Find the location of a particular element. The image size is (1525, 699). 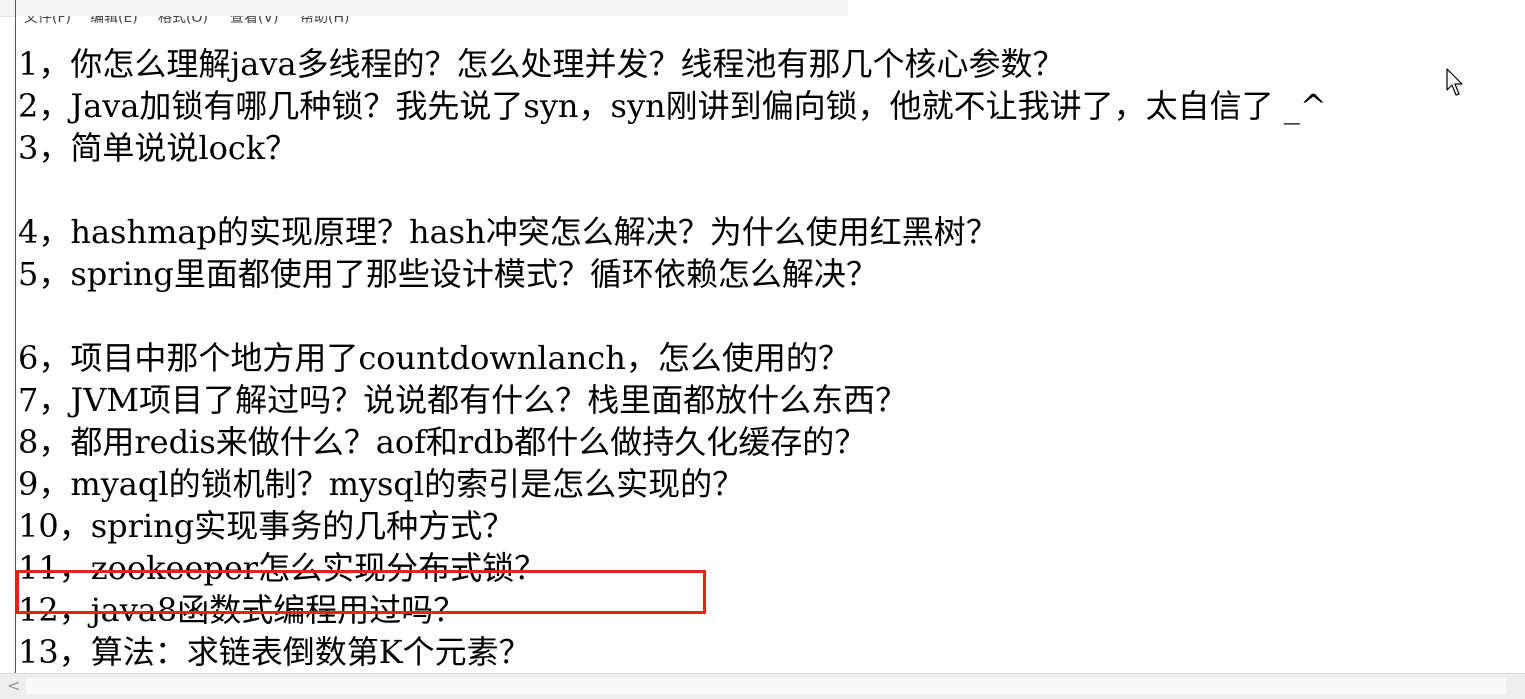

scrollbar-thumb is located at coordinates (766, 686).